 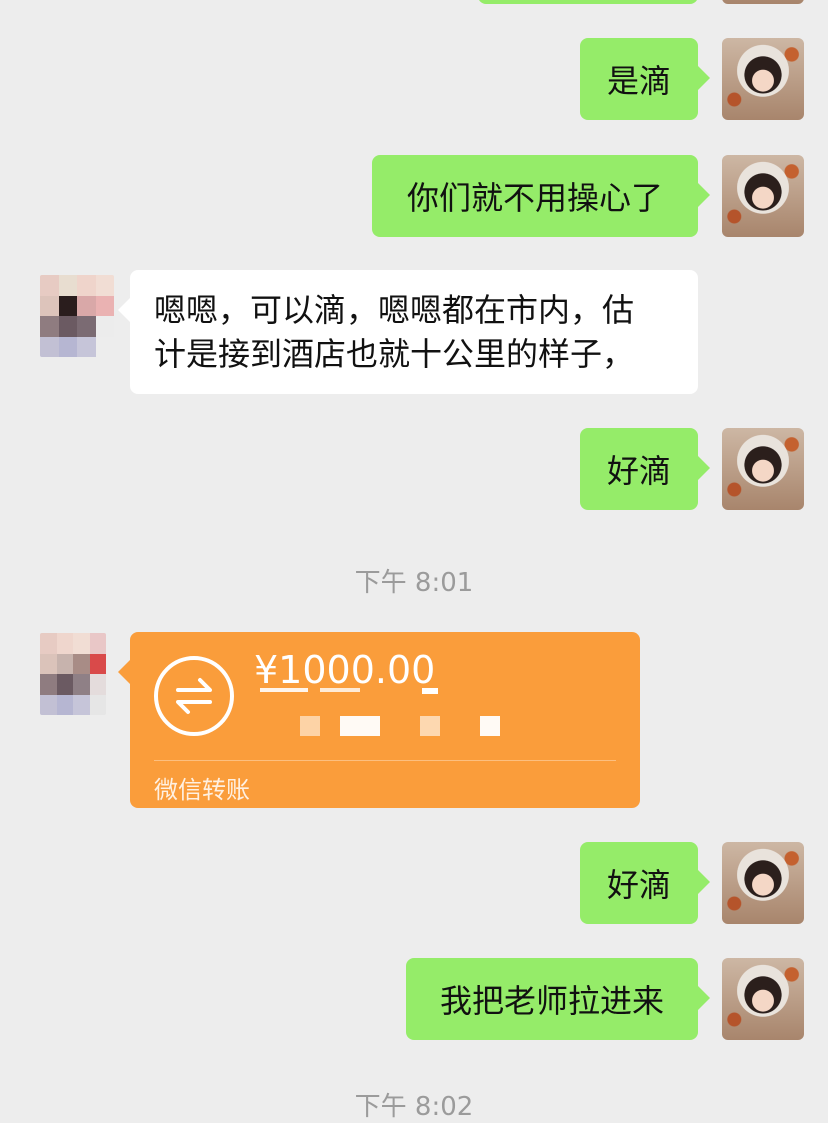 What do you see at coordinates (414, 1107) in the screenshot?
I see `timestamp: 下午 8:02` at bounding box center [414, 1107].